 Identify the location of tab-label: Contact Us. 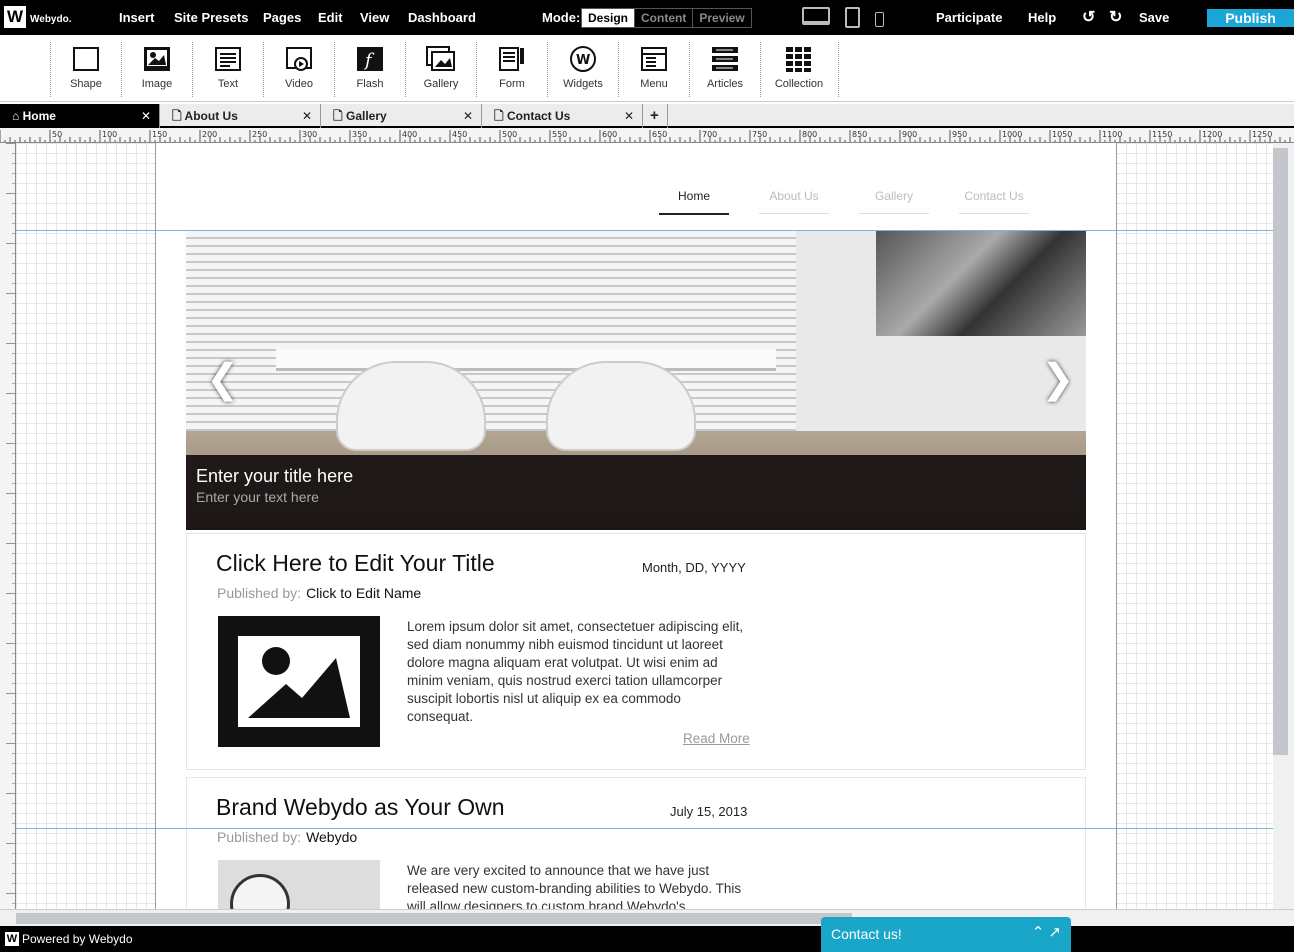
(539, 116).